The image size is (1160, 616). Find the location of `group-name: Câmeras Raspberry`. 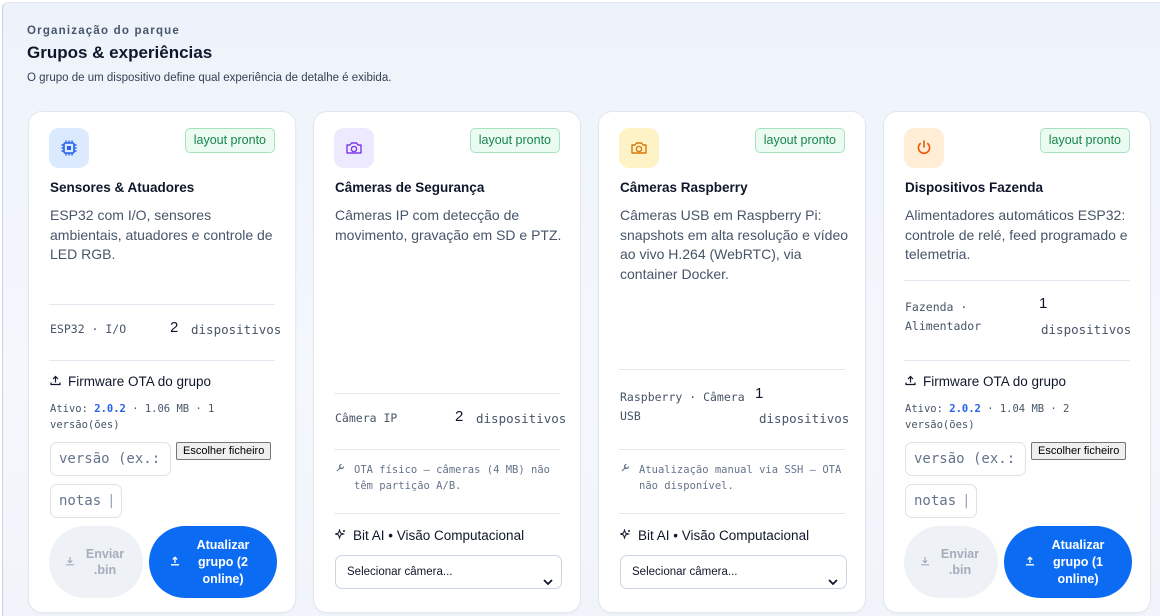

group-name: Câmeras Raspberry is located at coordinates (684, 187).